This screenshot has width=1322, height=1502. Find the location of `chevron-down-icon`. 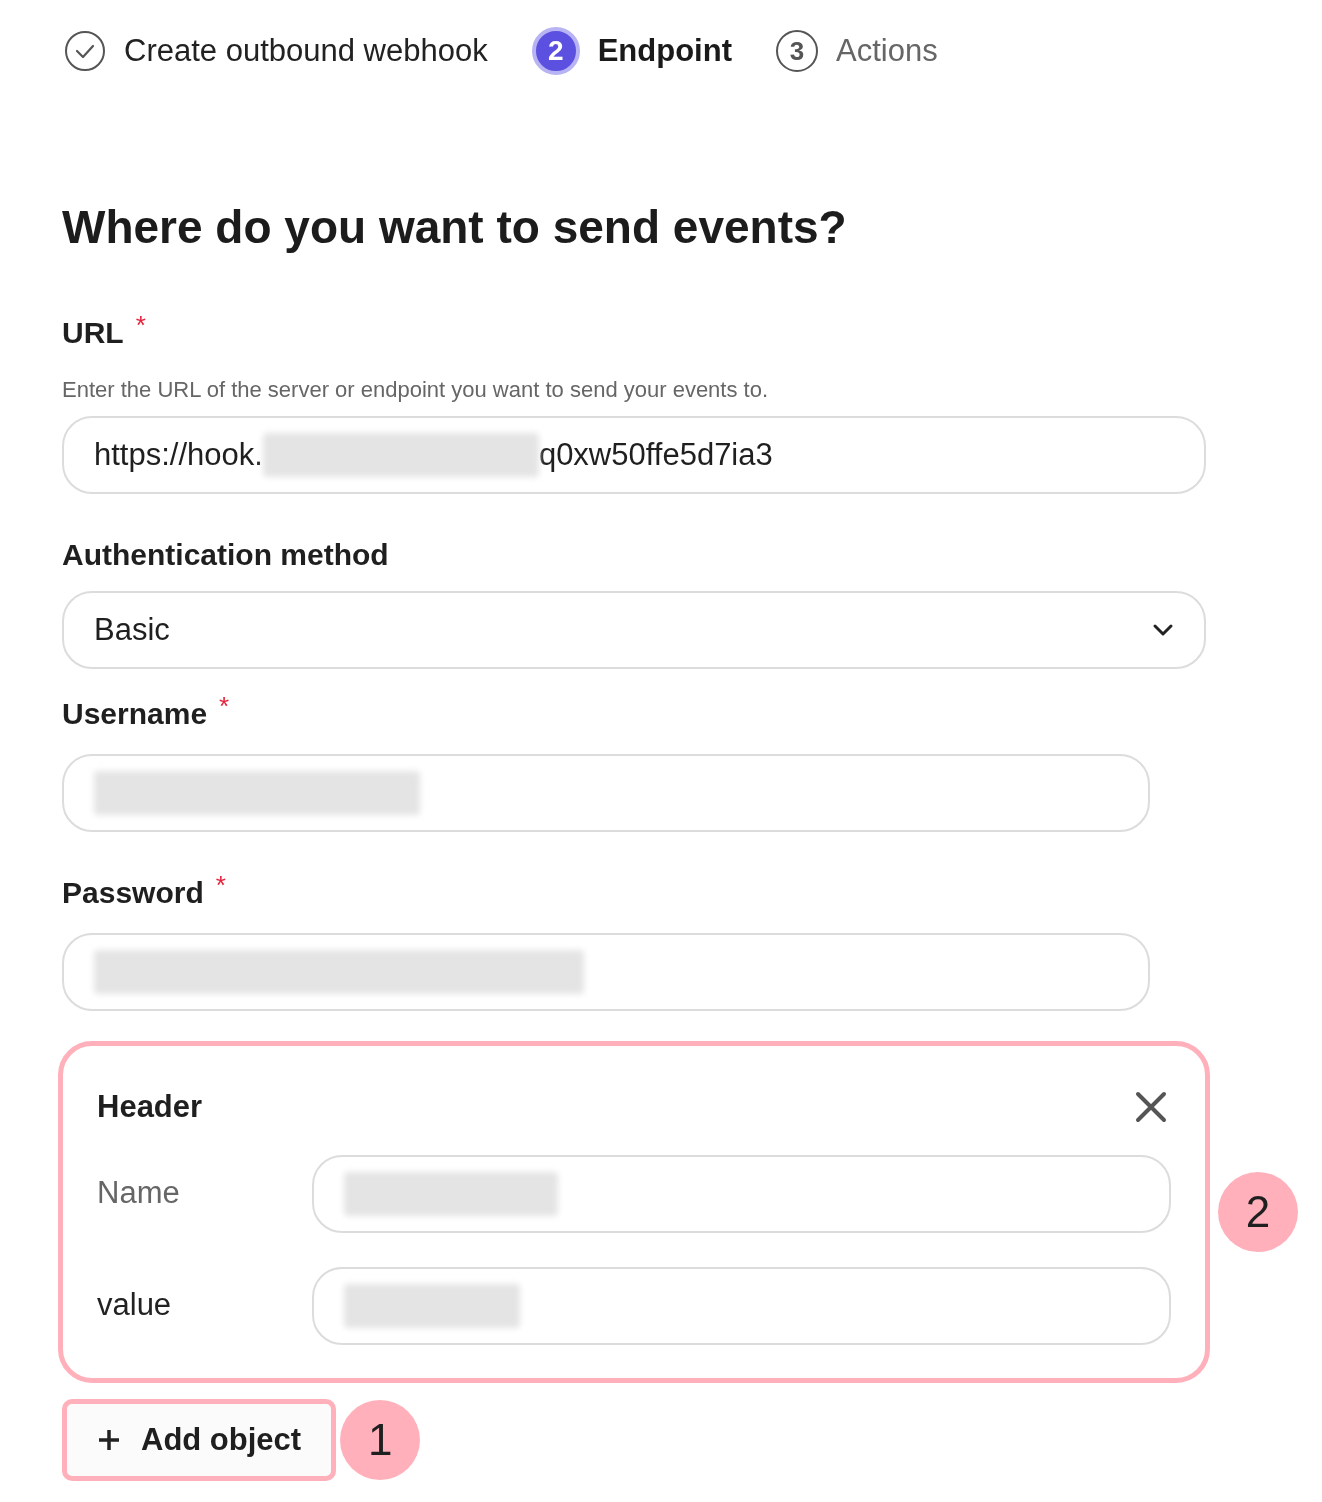

chevron-down-icon is located at coordinates (1163, 630).